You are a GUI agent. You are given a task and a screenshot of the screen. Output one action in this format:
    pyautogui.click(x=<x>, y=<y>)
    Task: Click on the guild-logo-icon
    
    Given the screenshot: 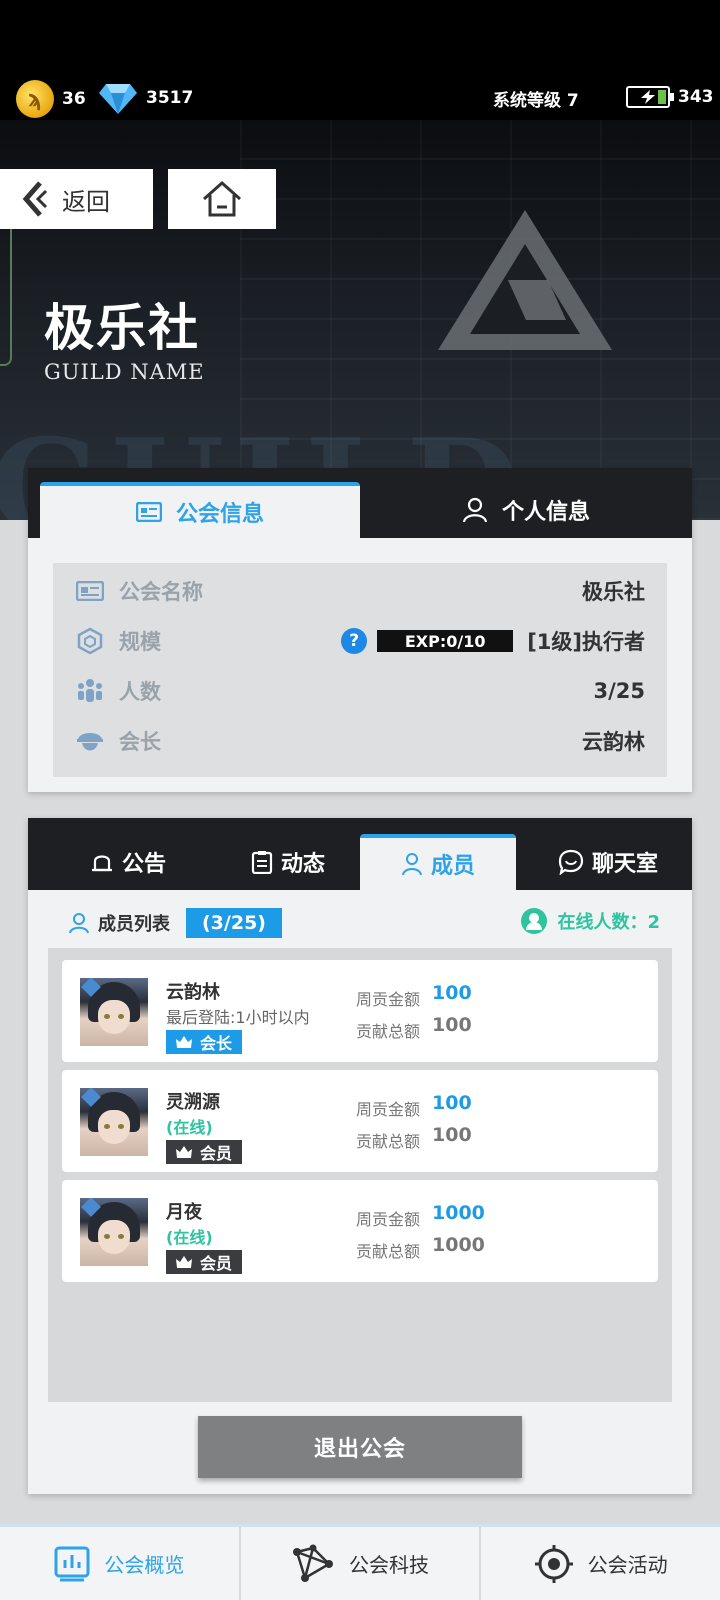 What is the action you would take?
    pyautogui.click(x=525, y=280)
    